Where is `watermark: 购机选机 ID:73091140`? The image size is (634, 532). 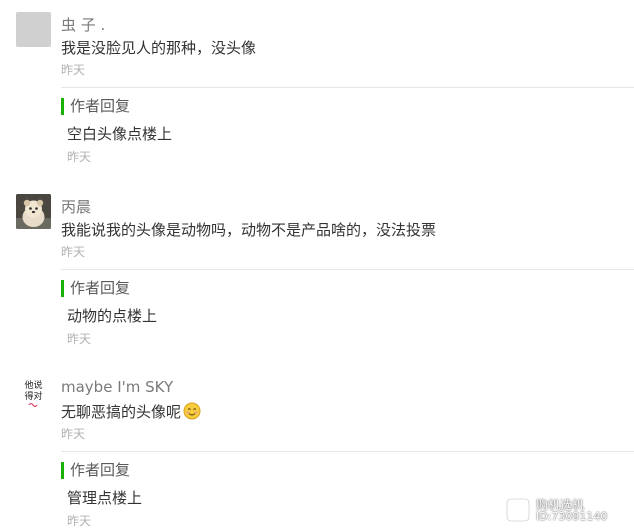 watermark: 购机选机 ID:73091140 is located at coordinates (564, 510).